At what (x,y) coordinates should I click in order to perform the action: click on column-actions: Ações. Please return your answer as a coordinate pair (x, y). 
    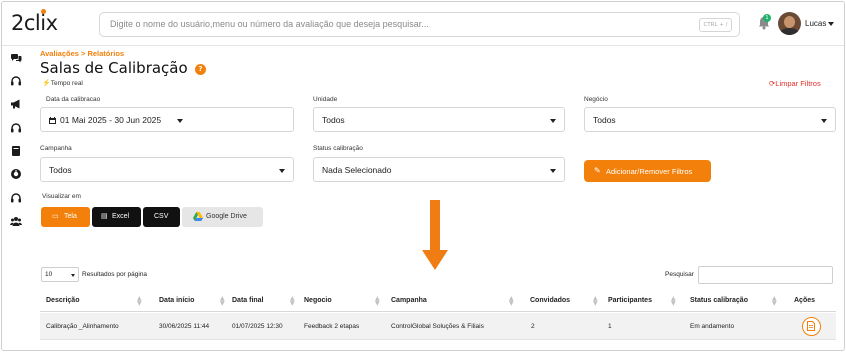
    Looking at the image, I should click on (805, 300).